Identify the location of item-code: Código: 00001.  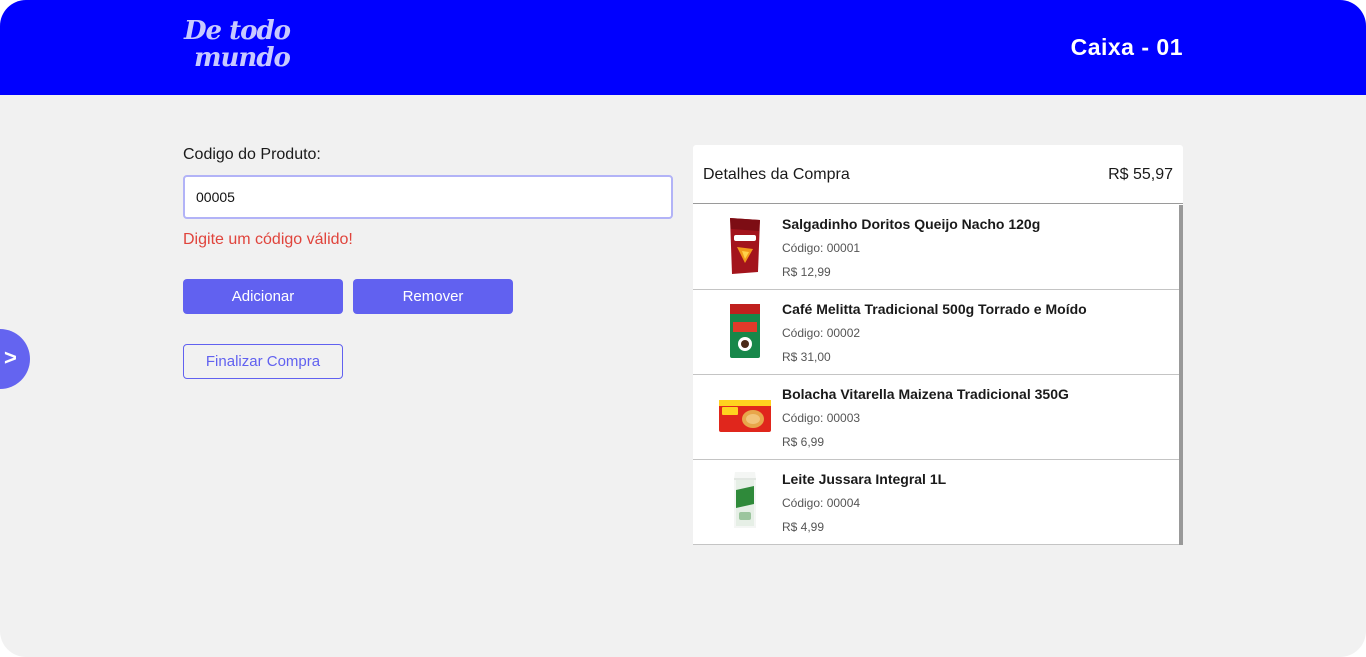
(821, 248).